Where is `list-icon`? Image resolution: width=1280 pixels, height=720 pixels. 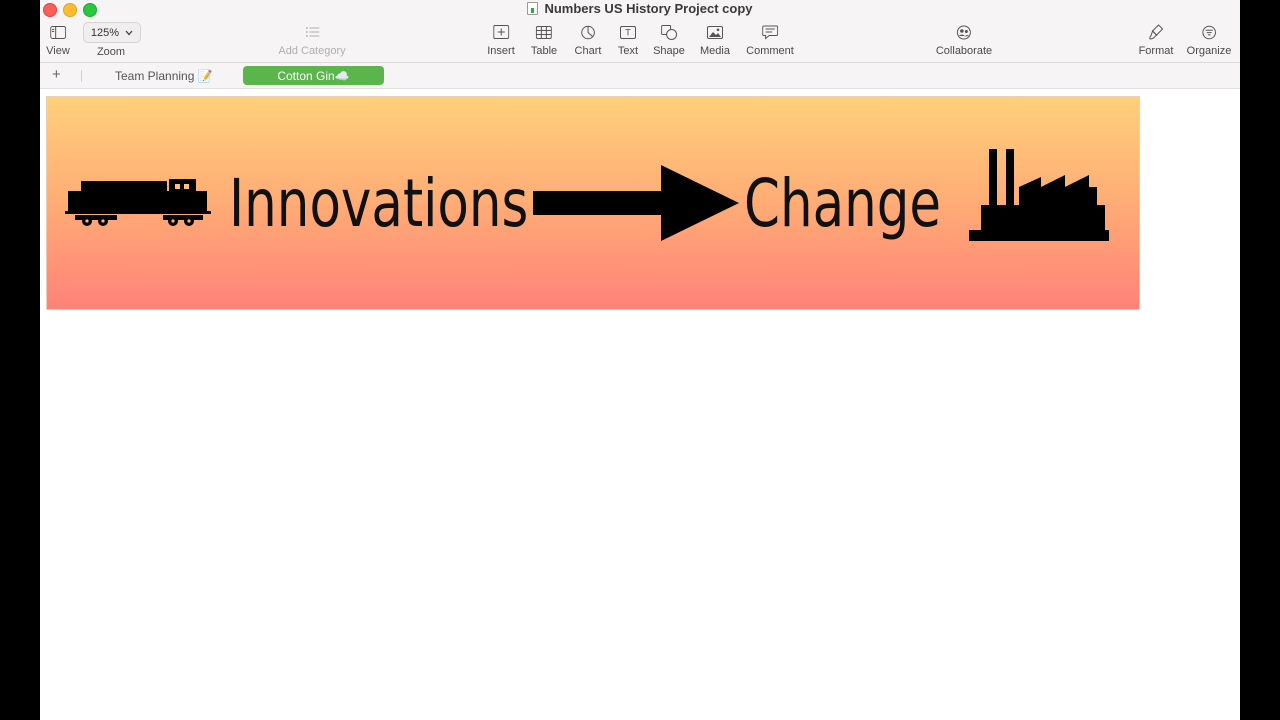
list-icon is located at coordinates (312, 32).